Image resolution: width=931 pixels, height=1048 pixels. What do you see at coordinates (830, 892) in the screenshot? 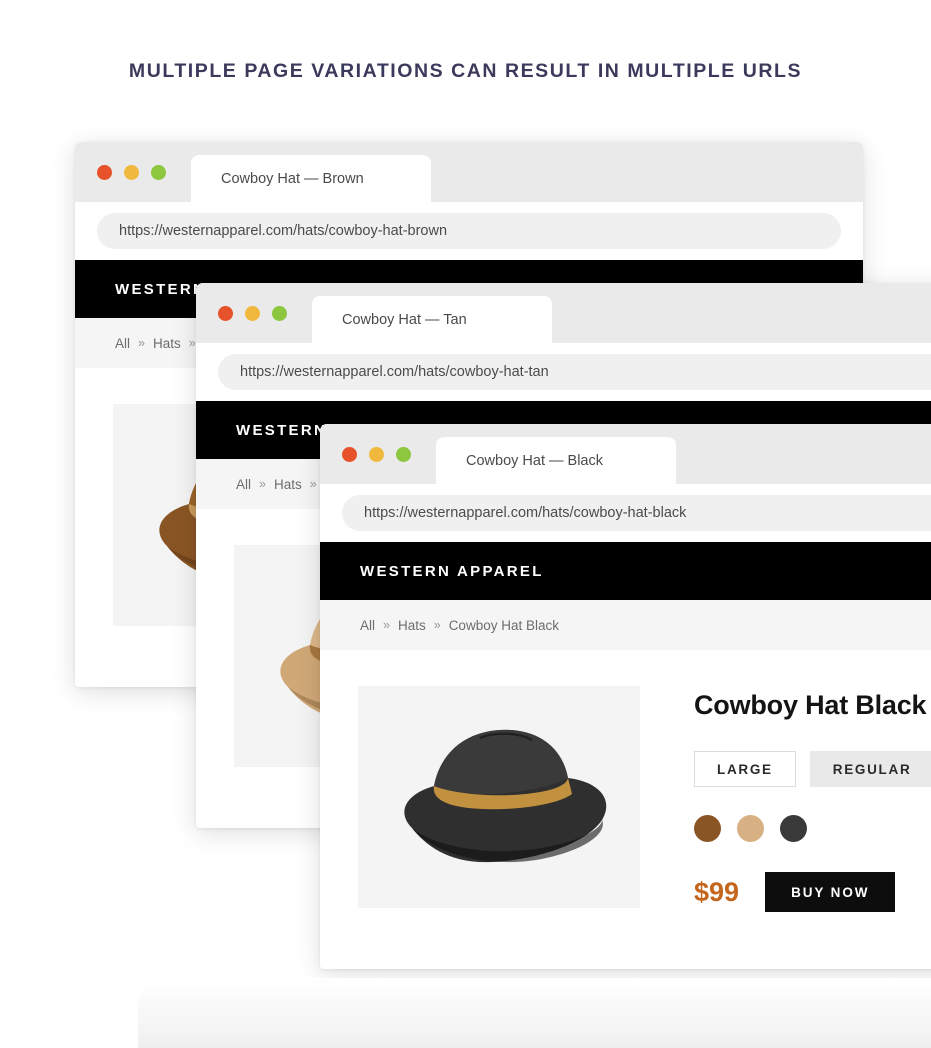
I see `buy-now-button: BUY NOW` at bounding box center [830, 892].